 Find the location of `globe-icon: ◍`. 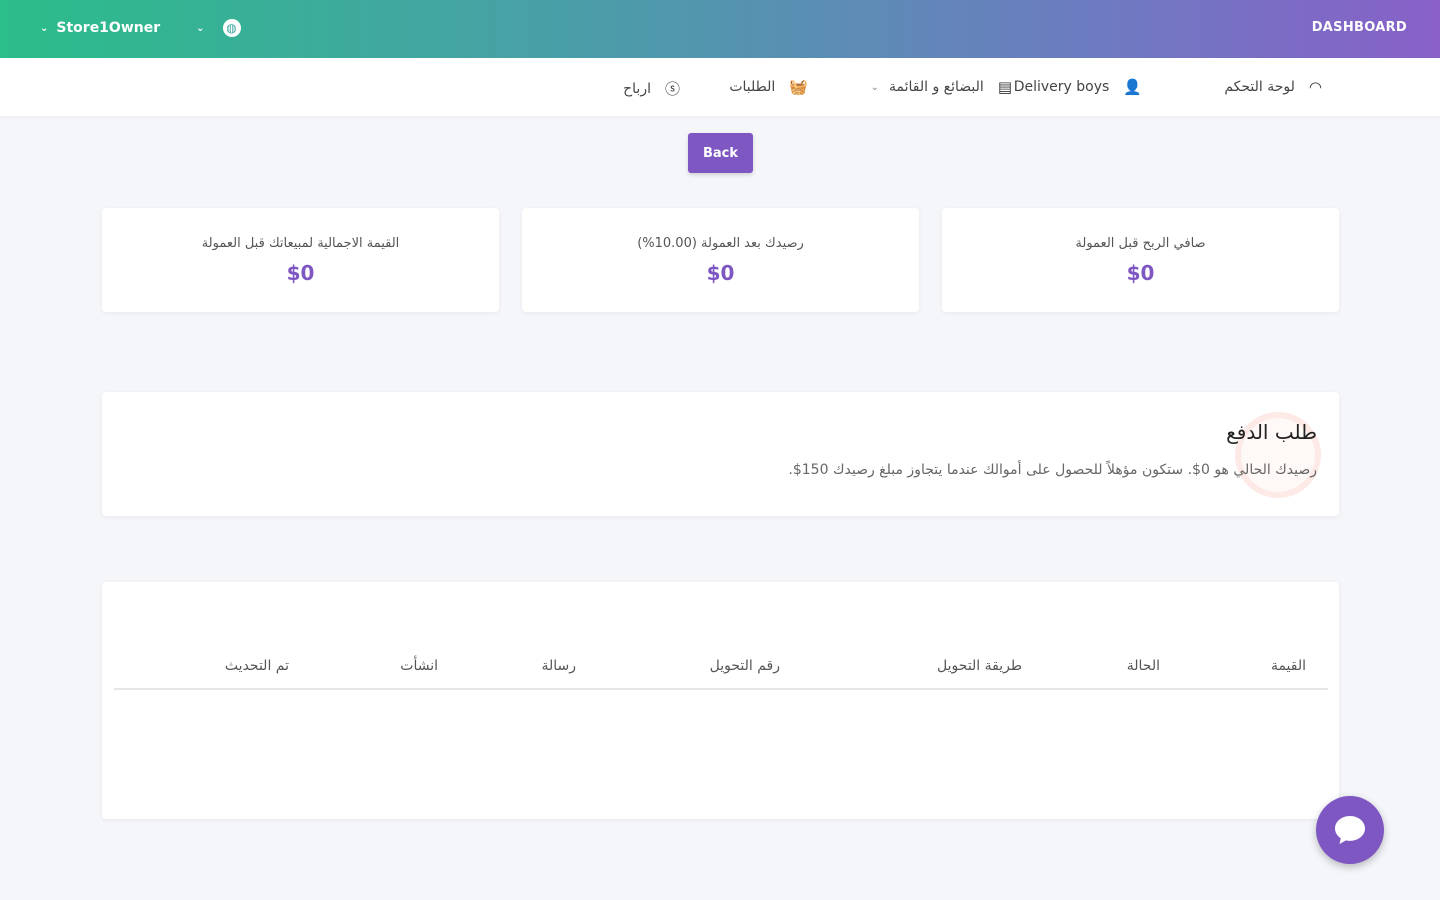

globe-icon: ◍ is located at coordinates (231, 28).